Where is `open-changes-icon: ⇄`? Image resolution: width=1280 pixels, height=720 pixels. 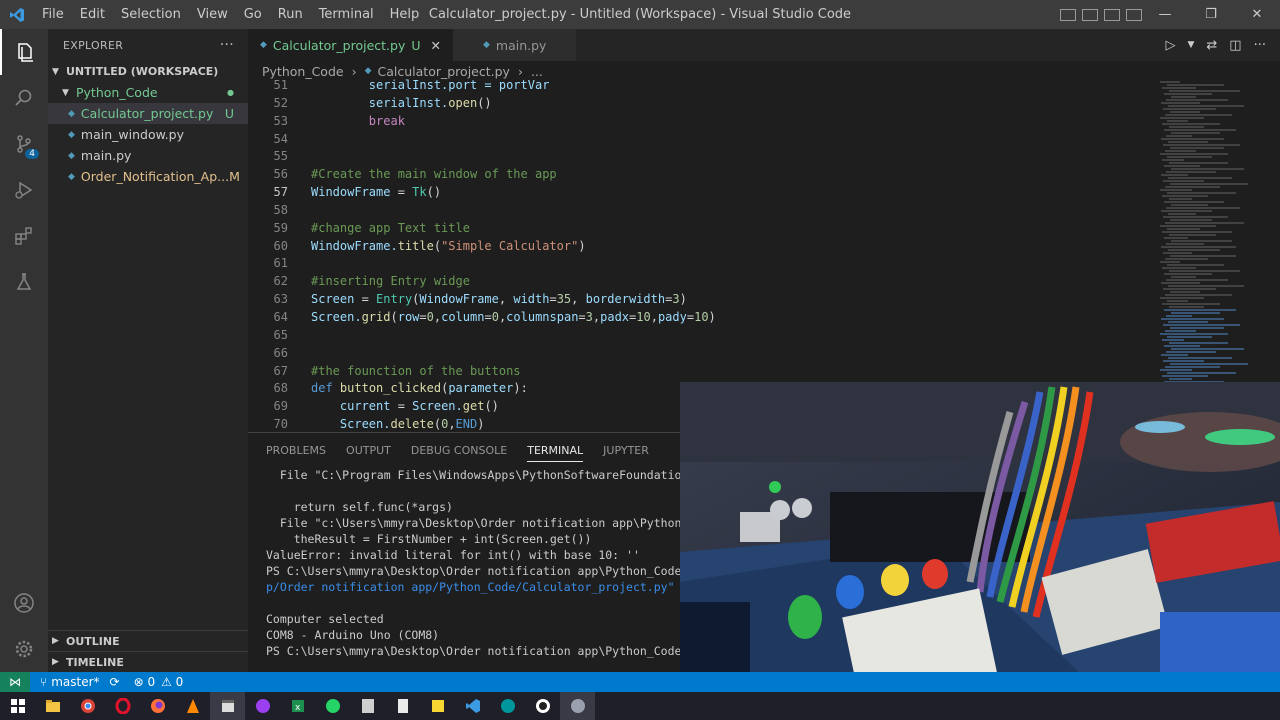
open-changes-icon: ⇄ is located at coordinates (1211, 45).